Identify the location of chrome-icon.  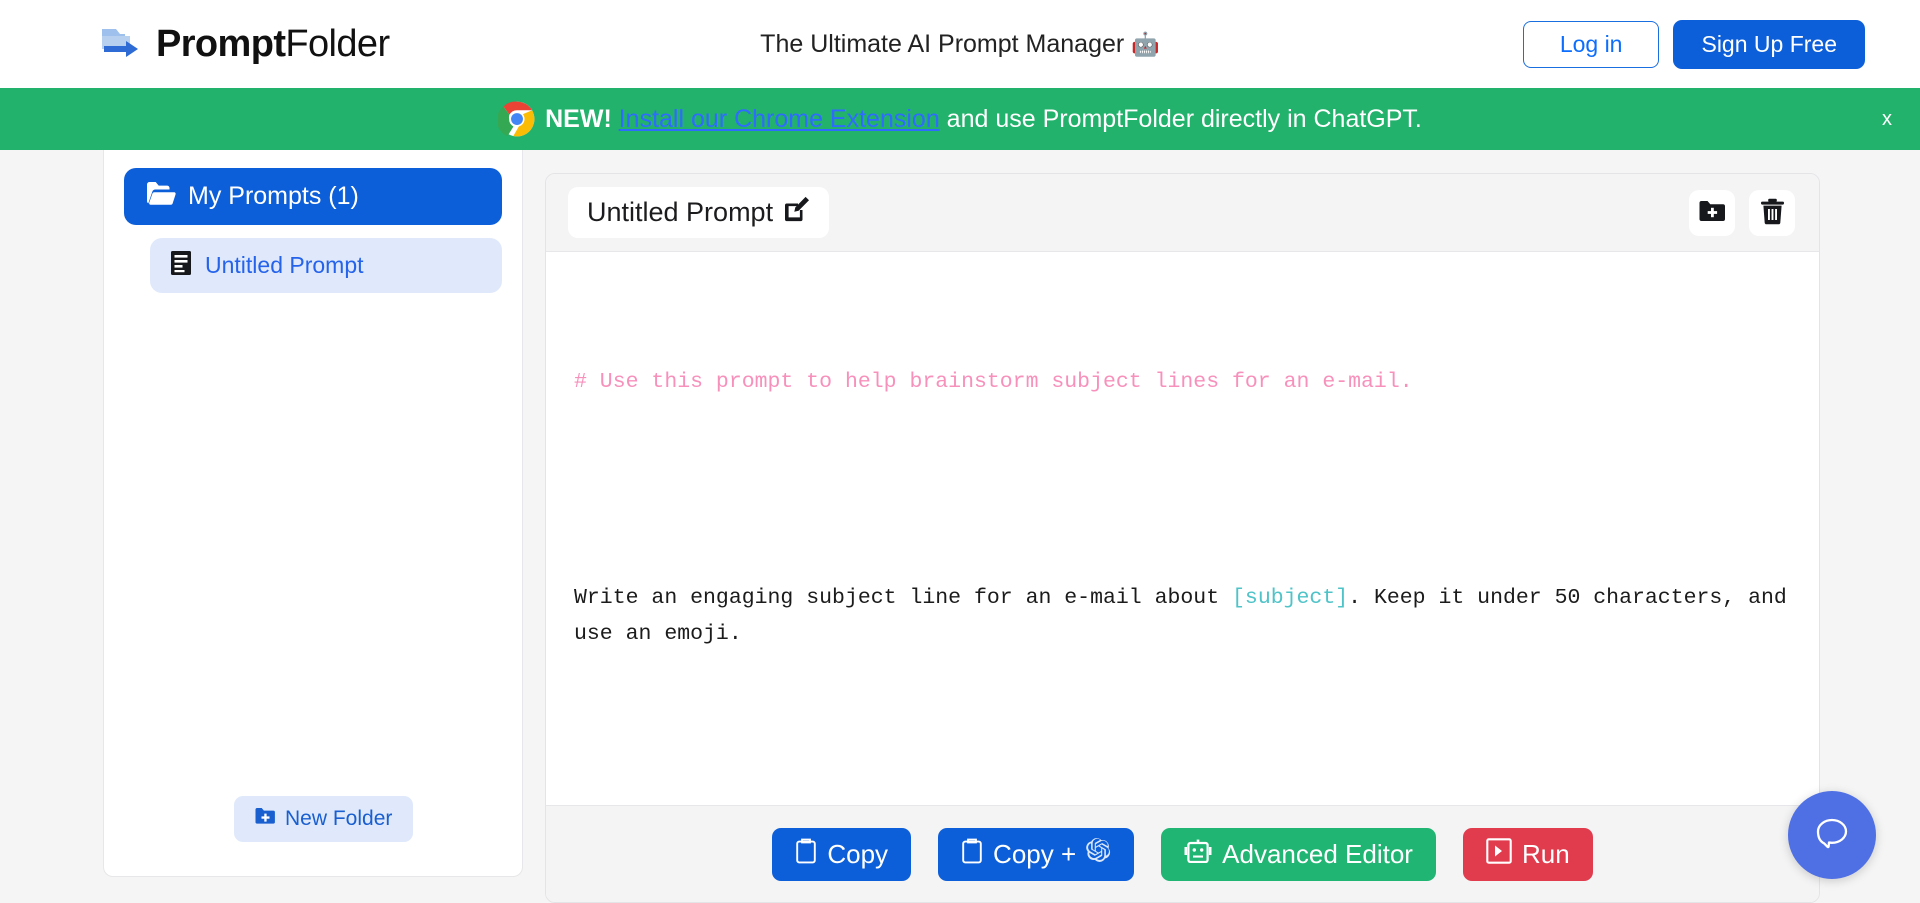
(517, 119).